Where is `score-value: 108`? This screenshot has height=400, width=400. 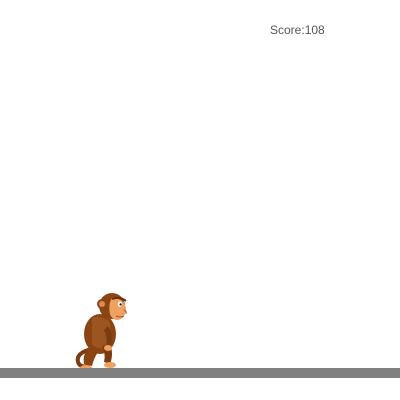 score-value: 108 is located at coordinates (314, 30).